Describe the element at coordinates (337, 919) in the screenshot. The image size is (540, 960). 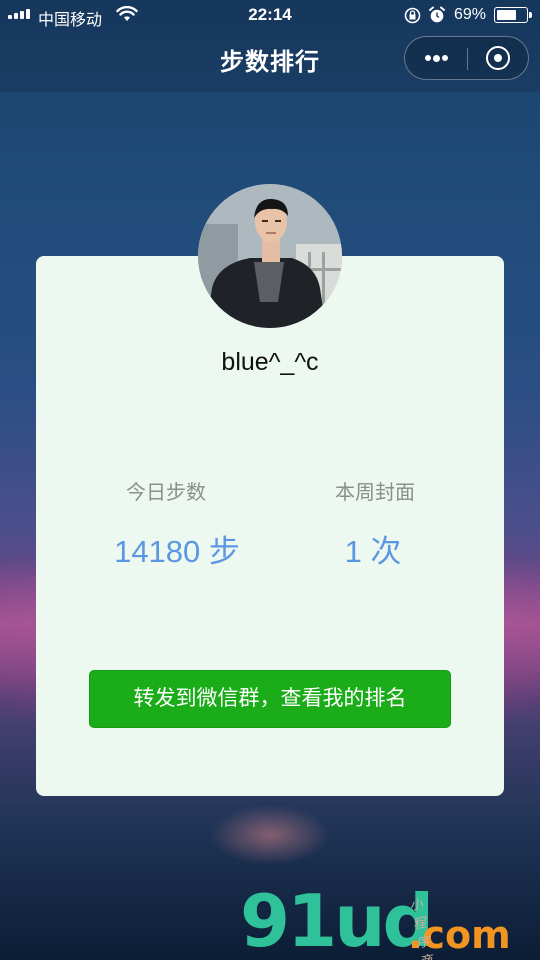
I see `watermark-logo: 91ud` at that location.